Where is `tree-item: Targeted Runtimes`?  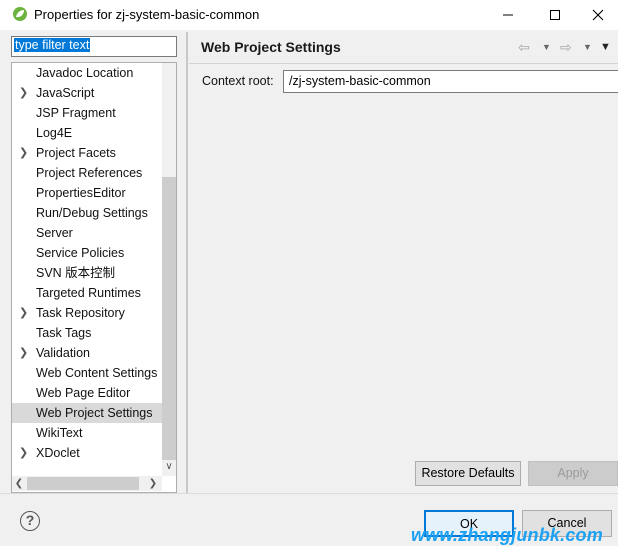 tree-item: Targeted Runtimes is located at coordinates (87, 293).